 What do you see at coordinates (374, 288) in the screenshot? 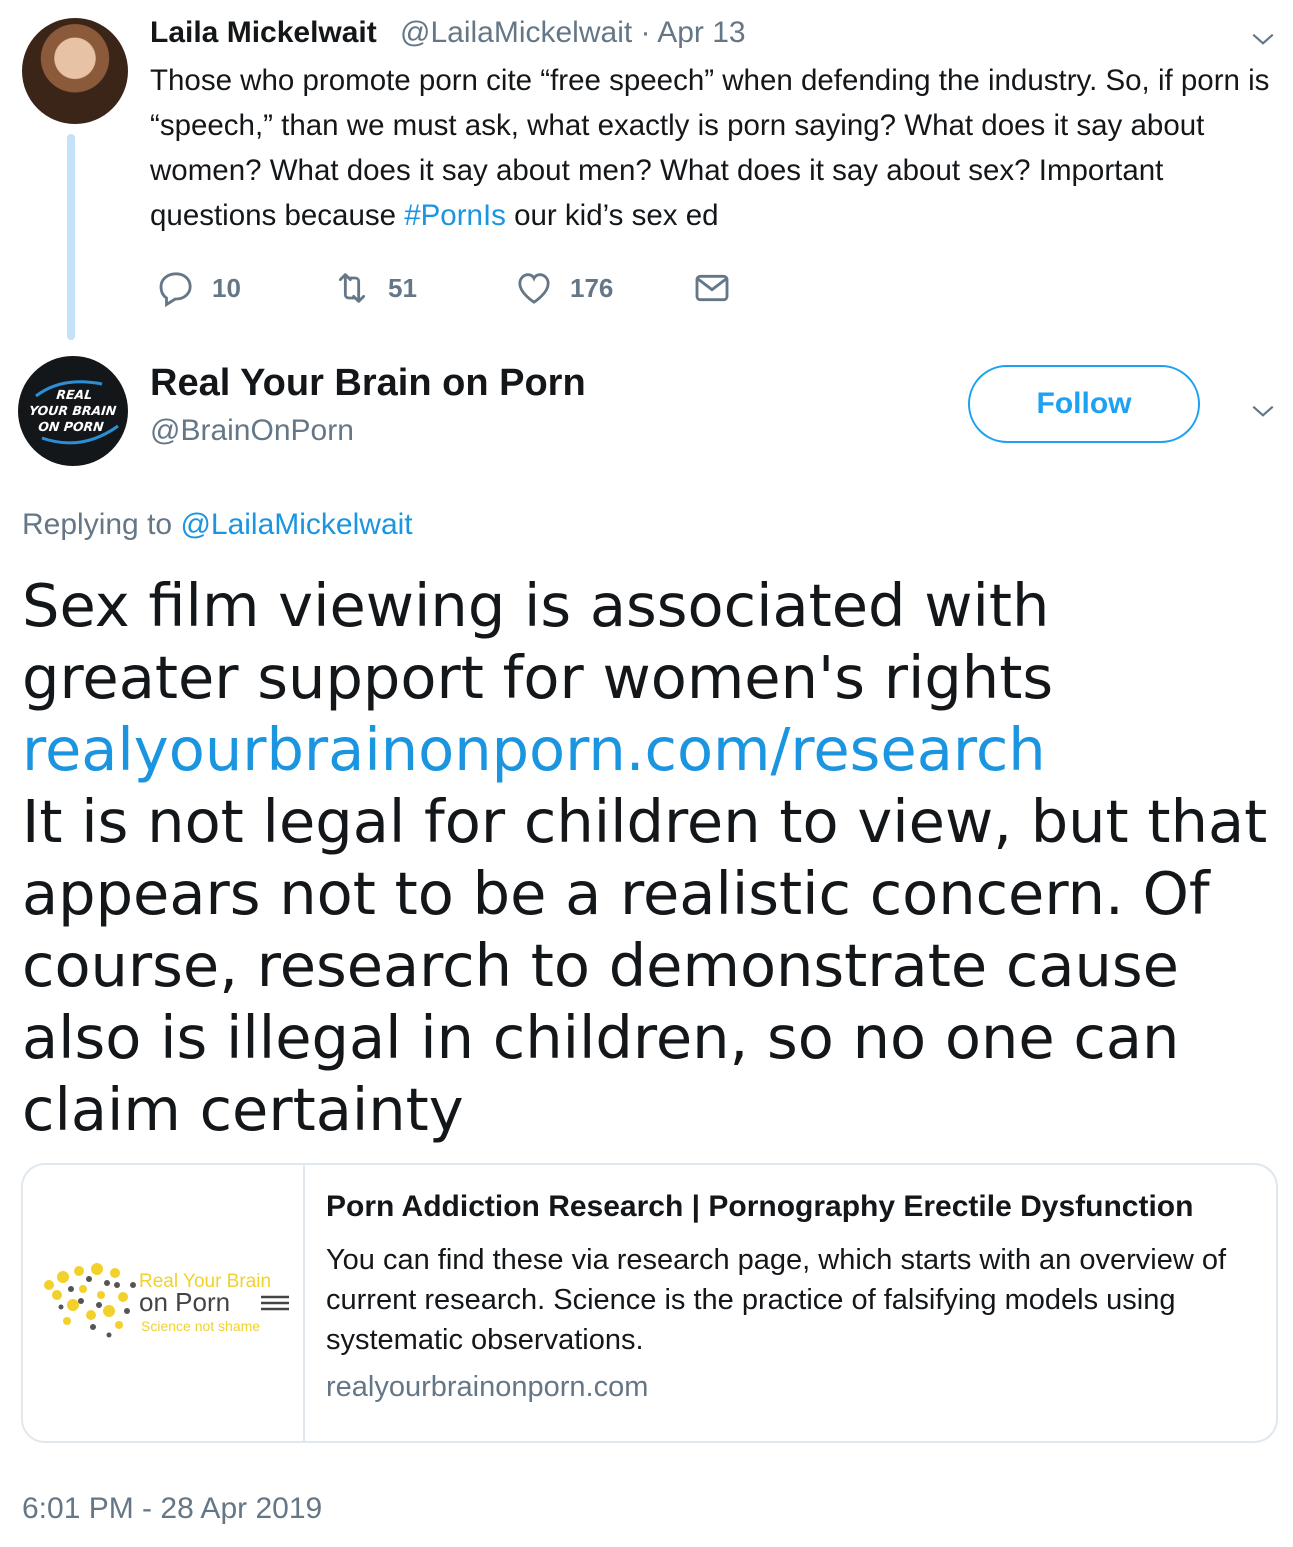
I see `retweet-button: 51` at bounding box center [374, 288].